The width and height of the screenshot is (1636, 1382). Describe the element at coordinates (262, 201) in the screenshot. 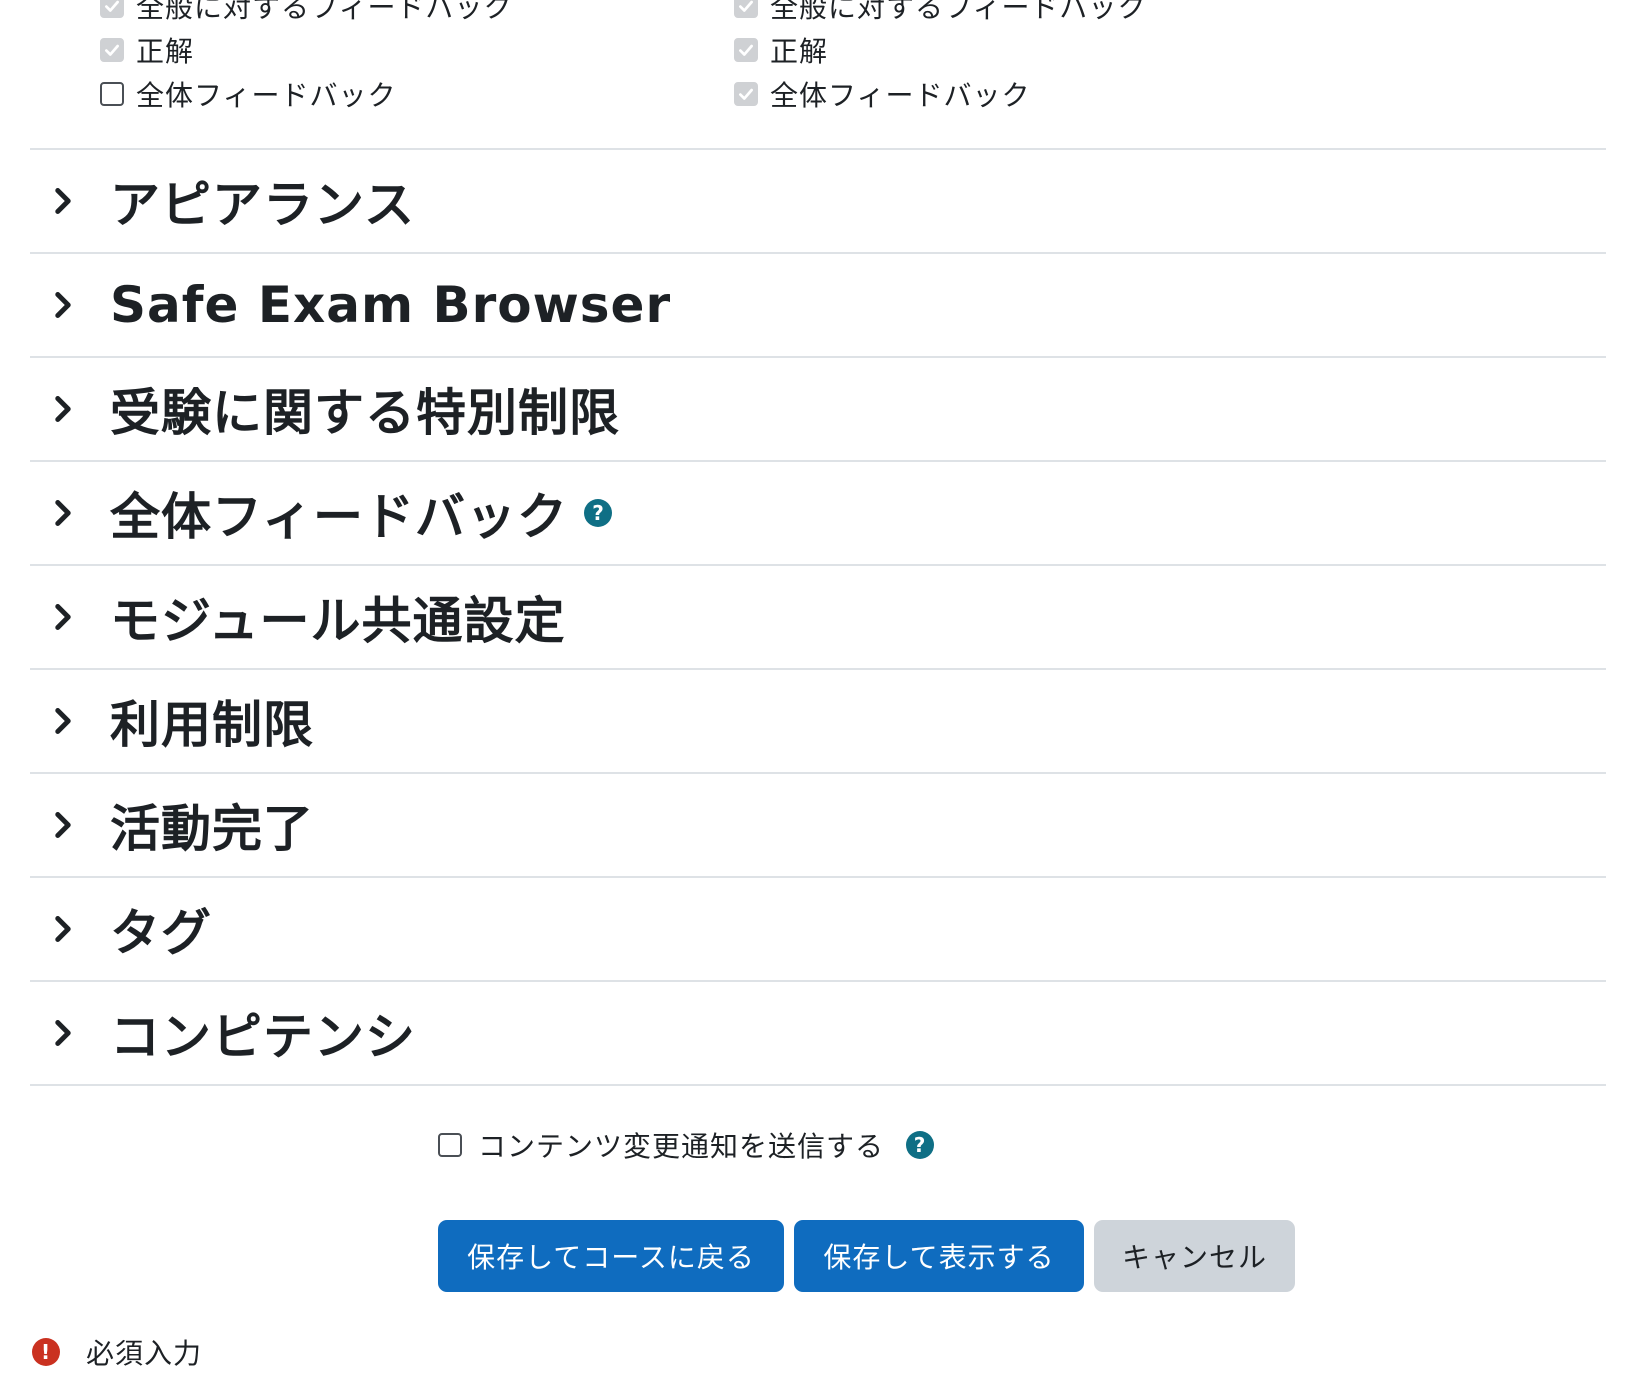

I see `section-title: アピアランス` at that location.